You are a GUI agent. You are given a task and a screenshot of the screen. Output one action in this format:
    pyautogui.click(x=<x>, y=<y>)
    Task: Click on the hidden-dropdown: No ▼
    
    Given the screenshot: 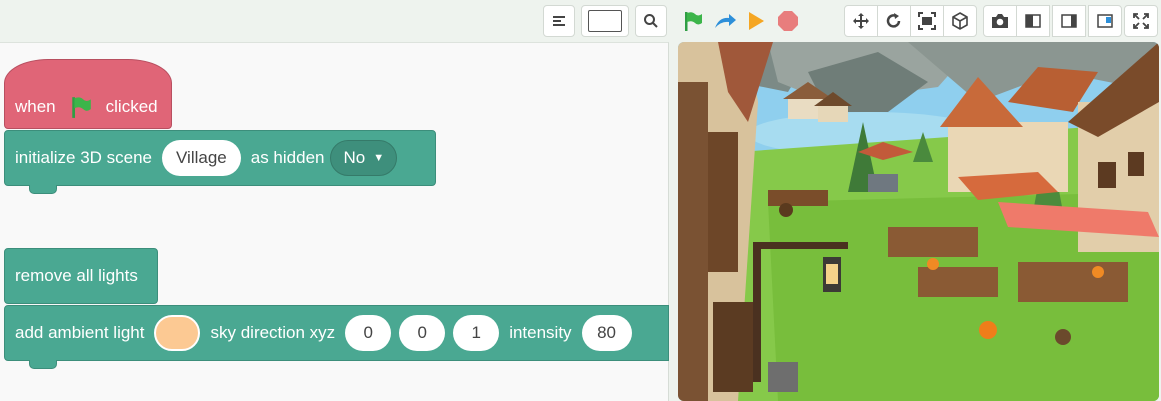 What is the action you would take?
    pyautogui.click(x=364, y=158)
    